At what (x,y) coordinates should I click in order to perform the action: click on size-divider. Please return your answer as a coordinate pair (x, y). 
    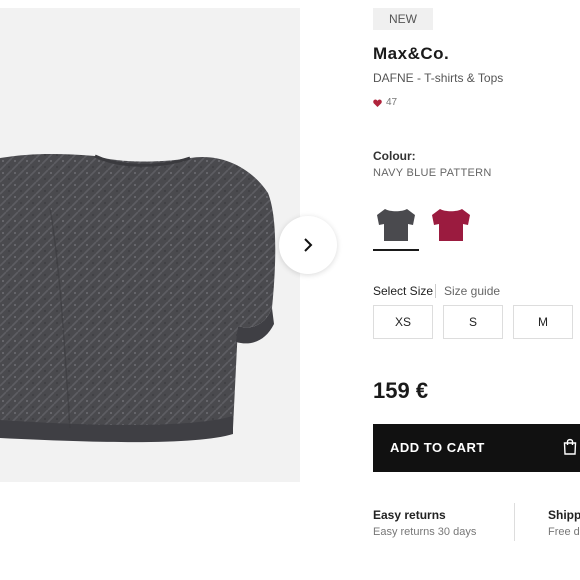
    Looking at the image, I should click on (435, 291).